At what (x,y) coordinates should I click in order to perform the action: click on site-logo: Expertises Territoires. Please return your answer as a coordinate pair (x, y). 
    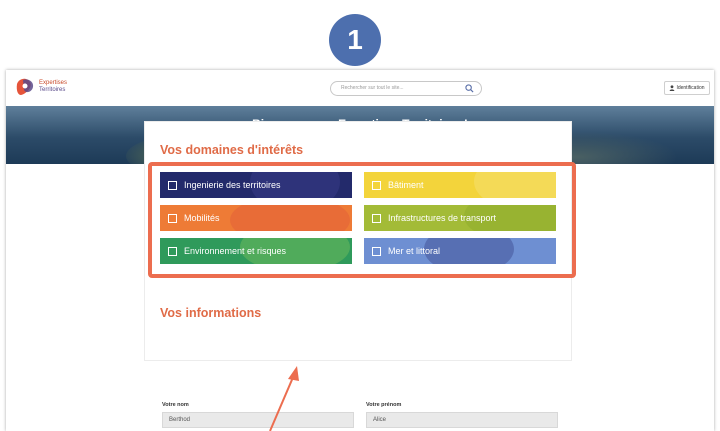
    Looking at the image, I should click on (40, 87).